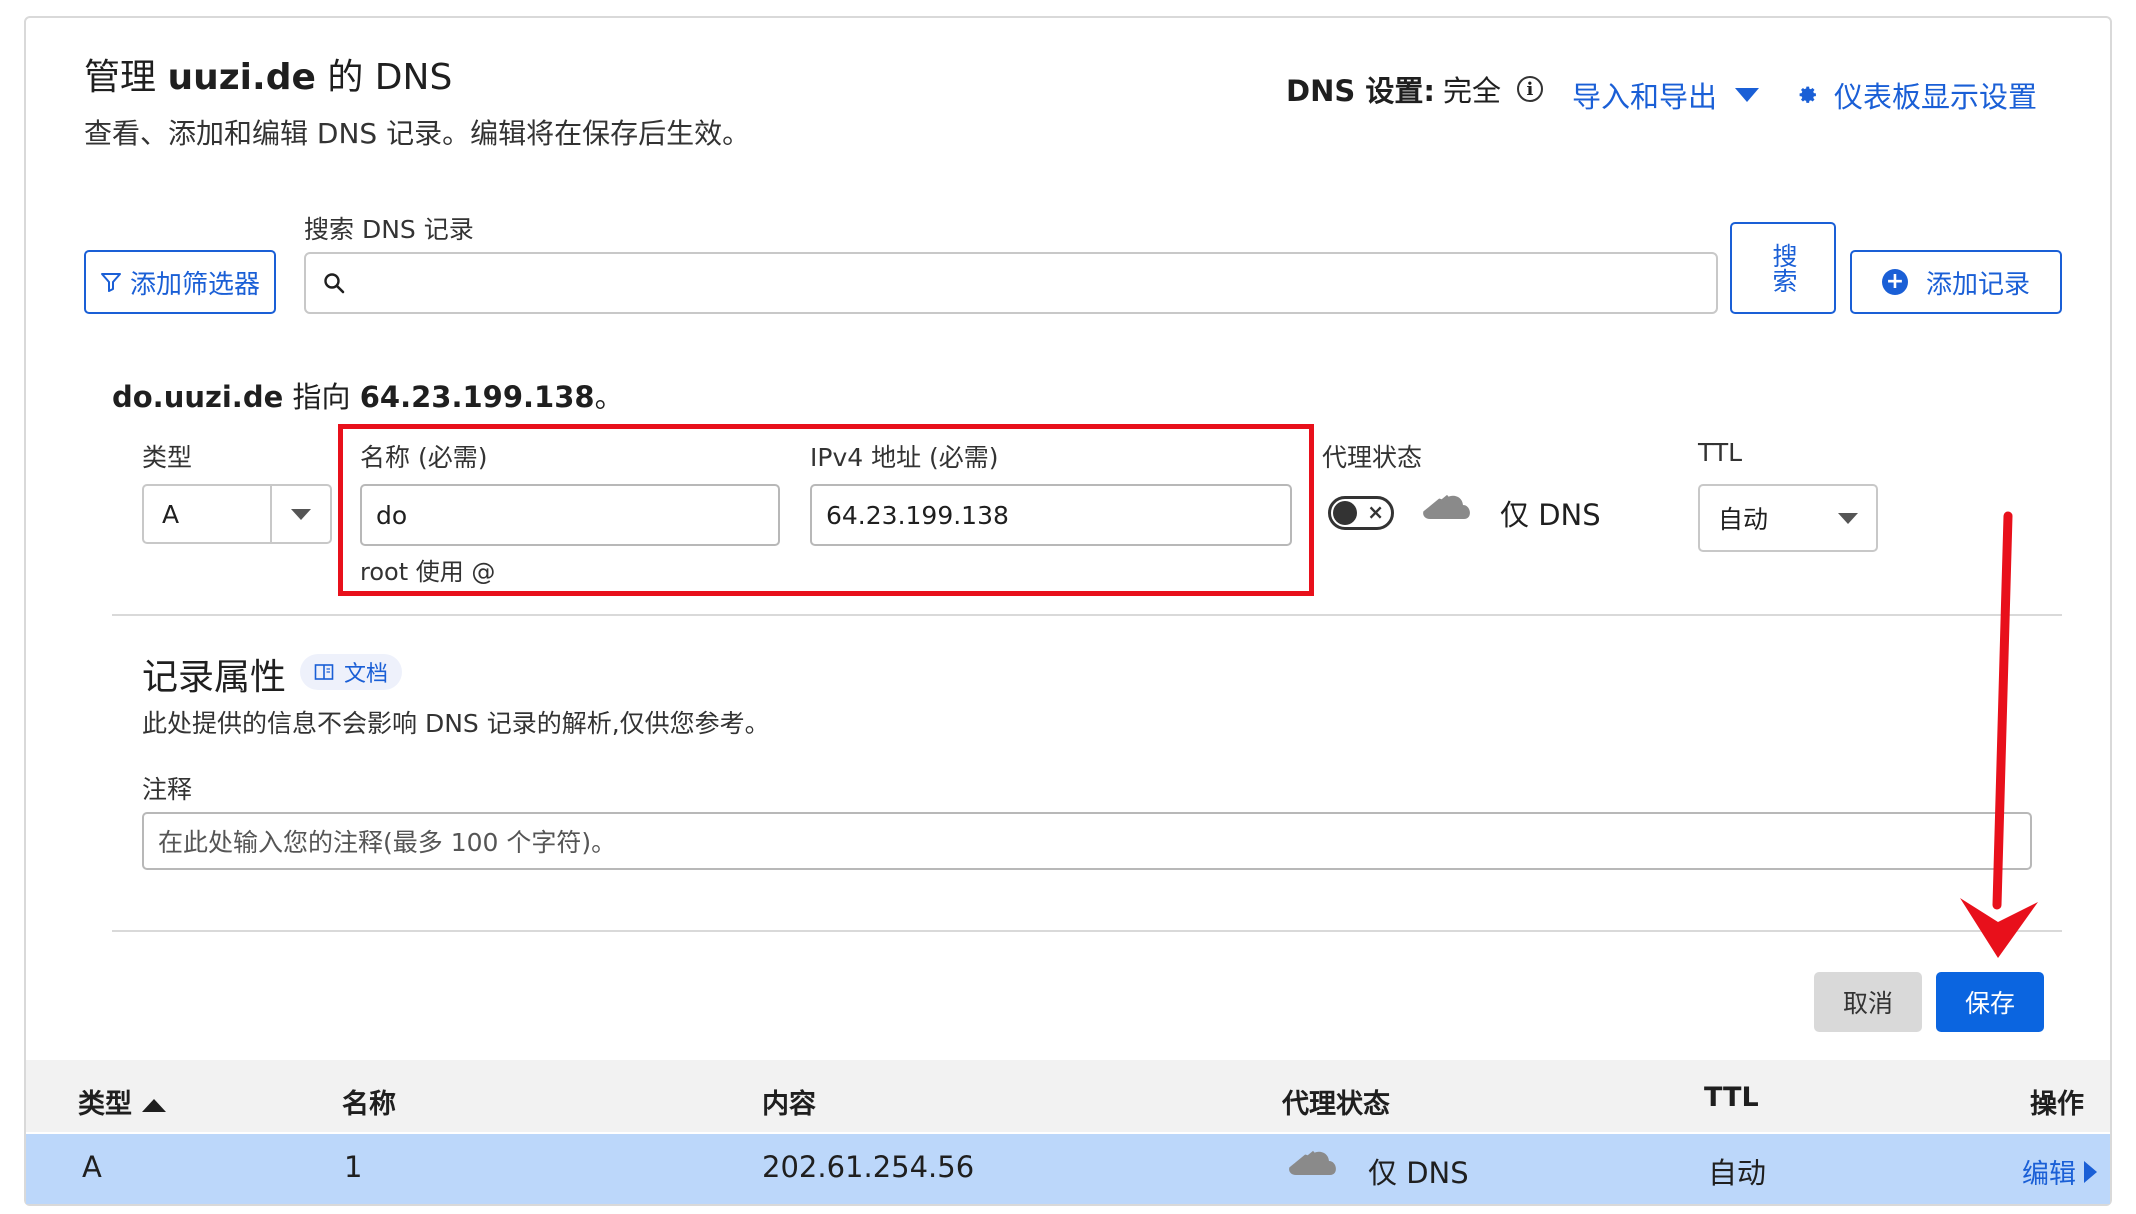 The height and width of the screenshot is (1214, 2136). I want to click on dashboard-display-settings-link: 仪表板显示设置, so click(1916, 95).